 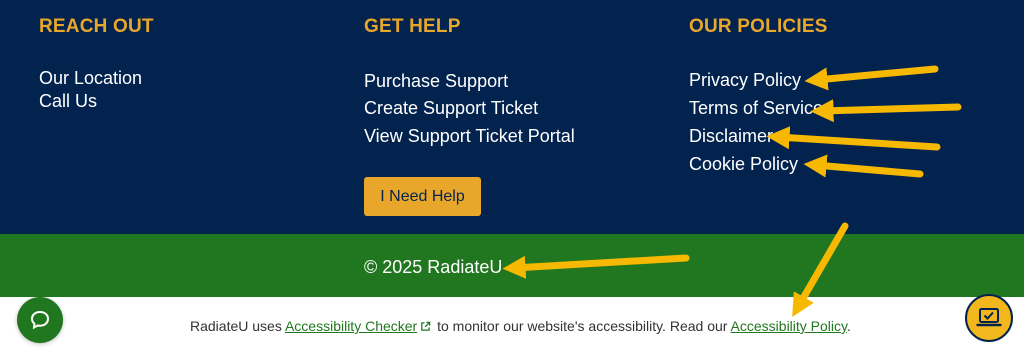 I want to click on i-need-help-button: I Need Help, so click(x=422, y=196).